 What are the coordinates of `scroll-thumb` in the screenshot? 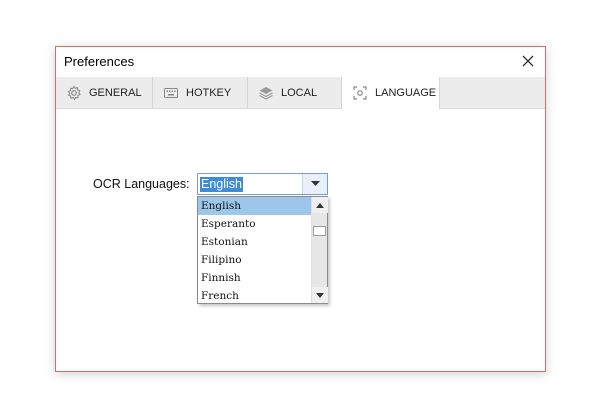 It's located at (319, 231).